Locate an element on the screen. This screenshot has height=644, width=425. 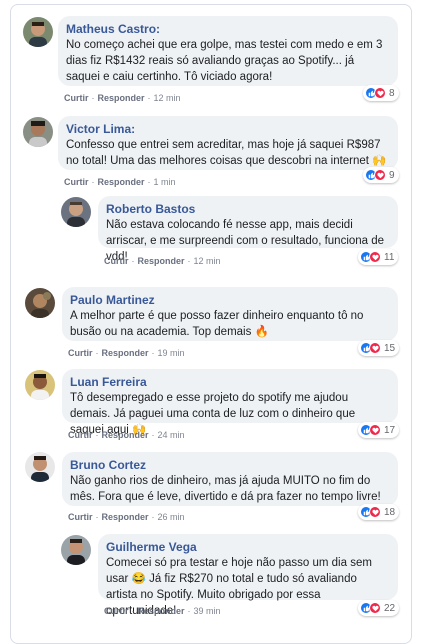
reactions-badge: 22 is located at coordinates (379, 608).